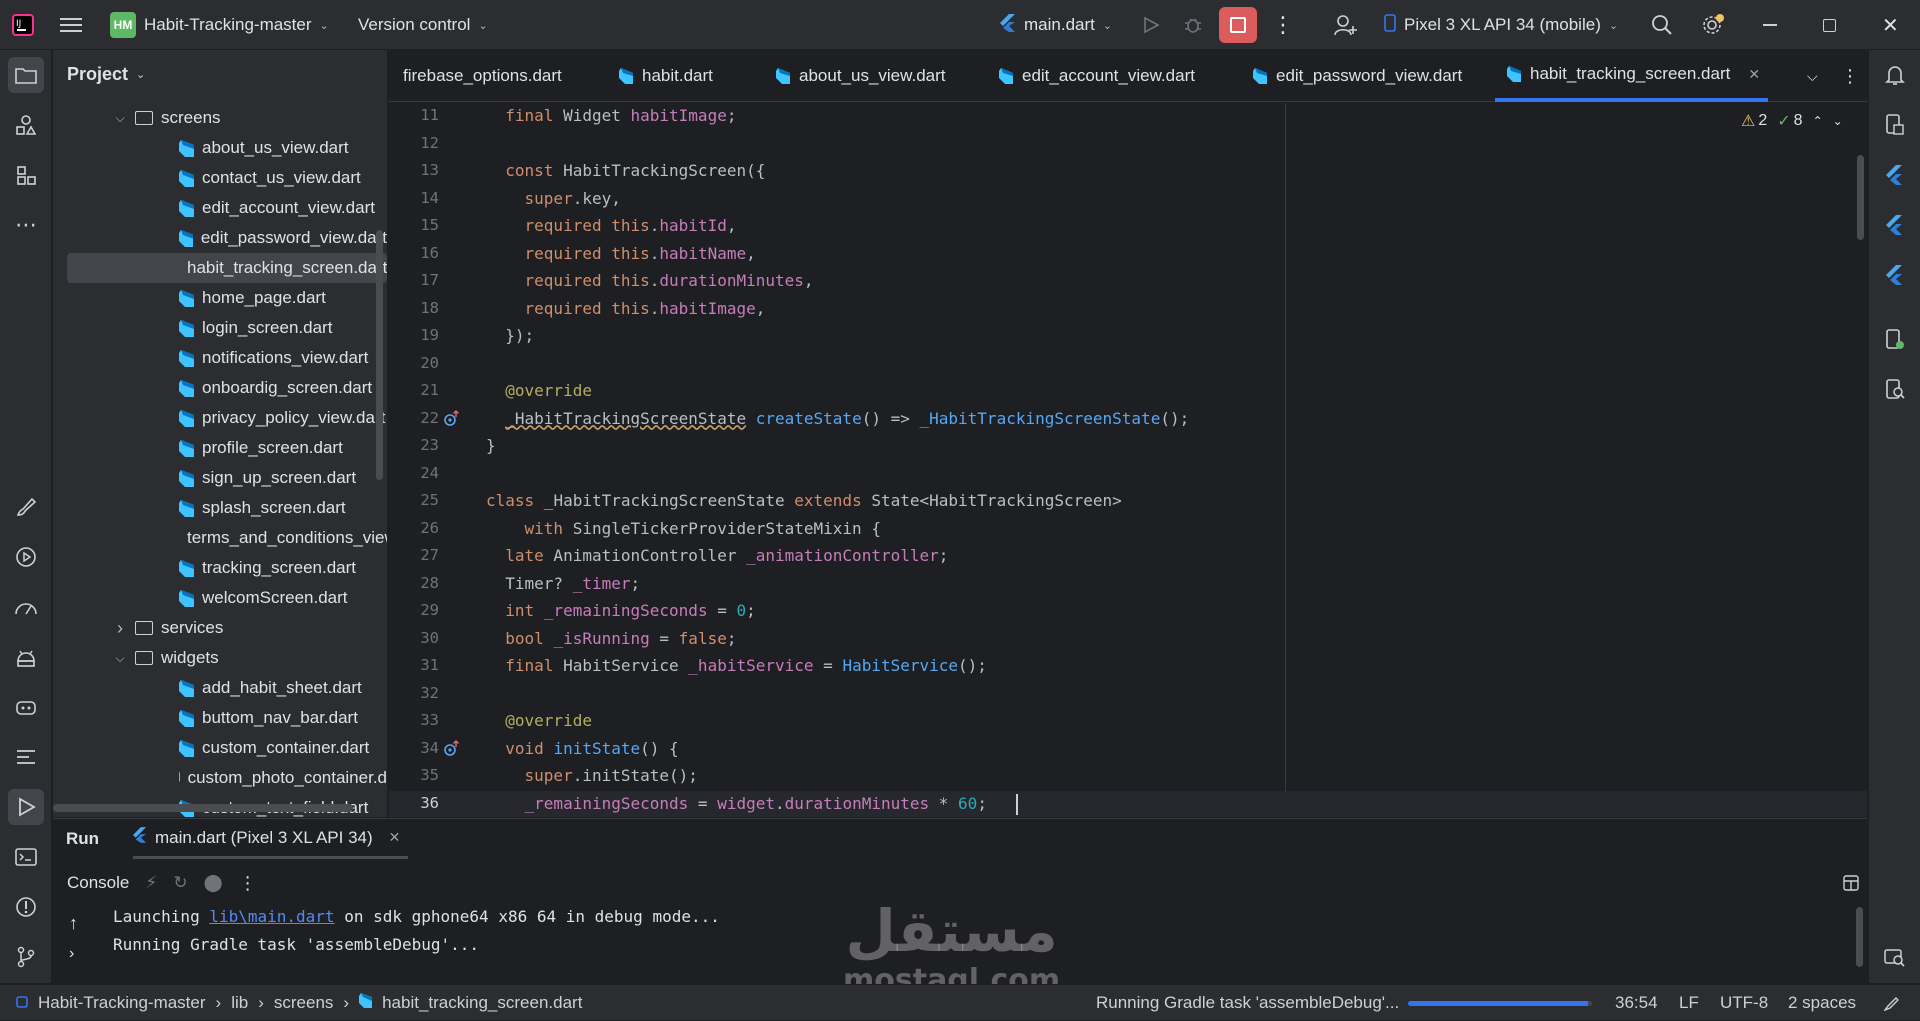  I want to click on performance-icon, so click(26, 607).